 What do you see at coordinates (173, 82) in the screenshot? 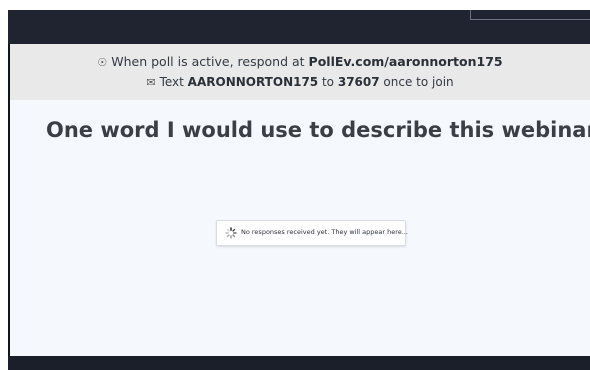
I see `sms-prefix: Text` at bounding box center [173, 82].